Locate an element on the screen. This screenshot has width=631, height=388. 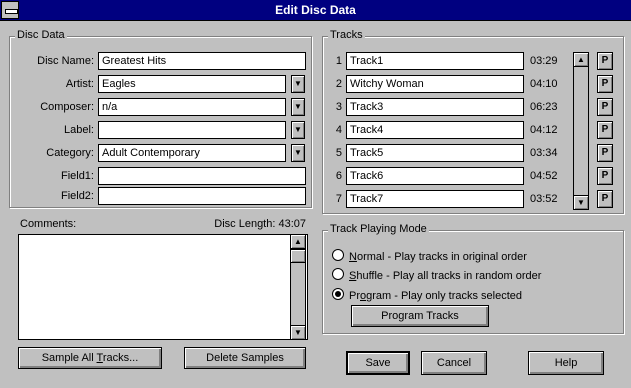
artist-label: Artist: is located at coordinates (79, 84).